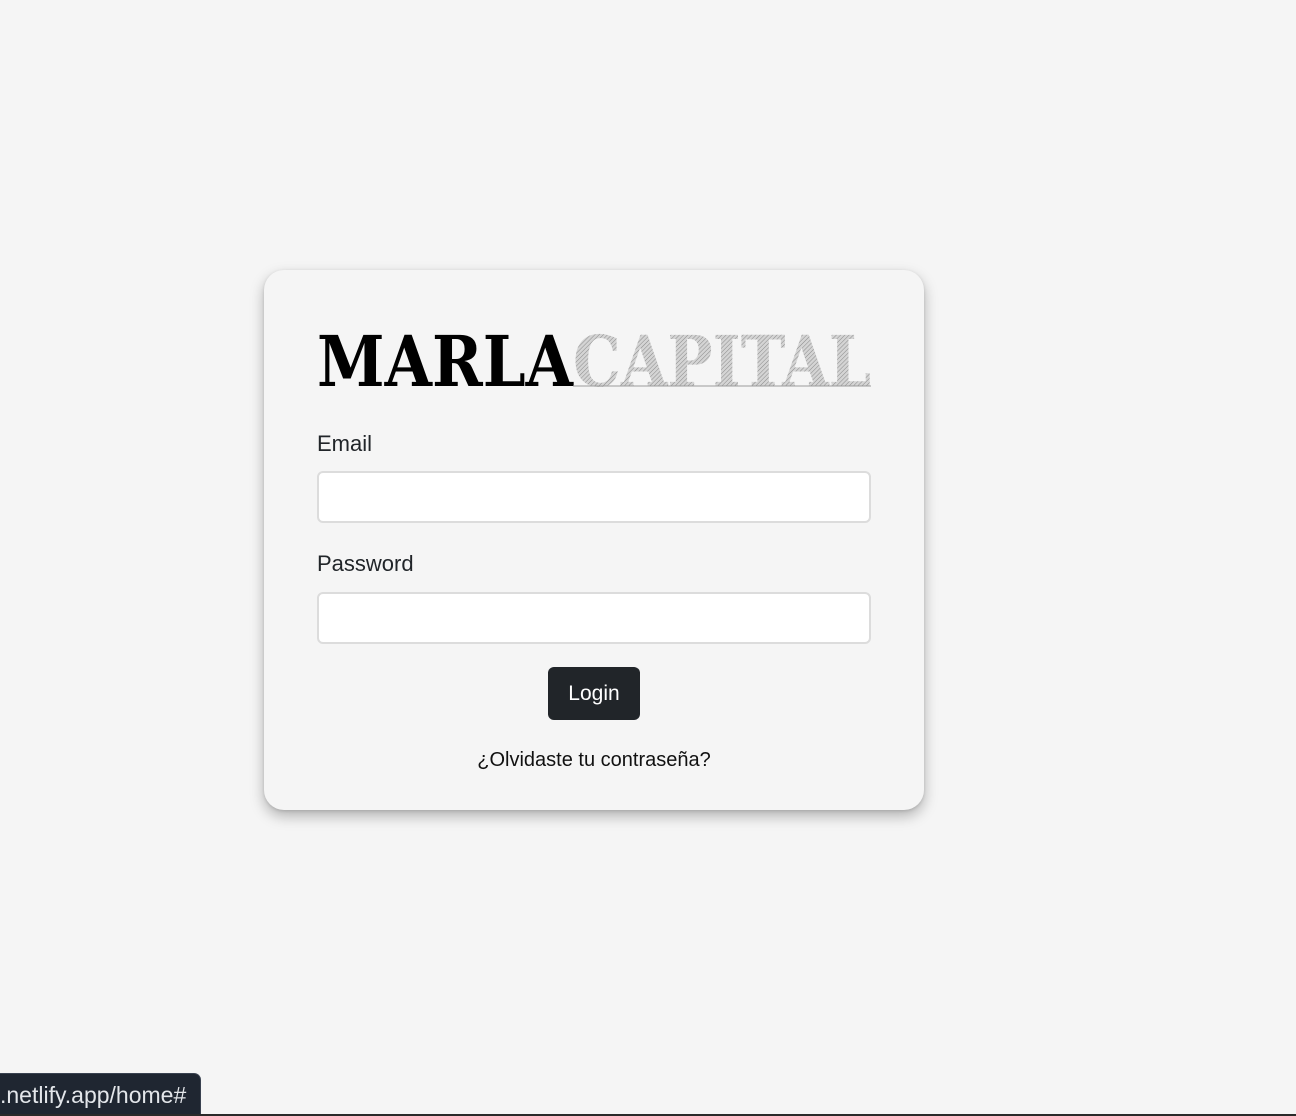  What do you see at coordinates (594, 618) in the screenshot?
I see `password-input` at bounding box center [594, 618].